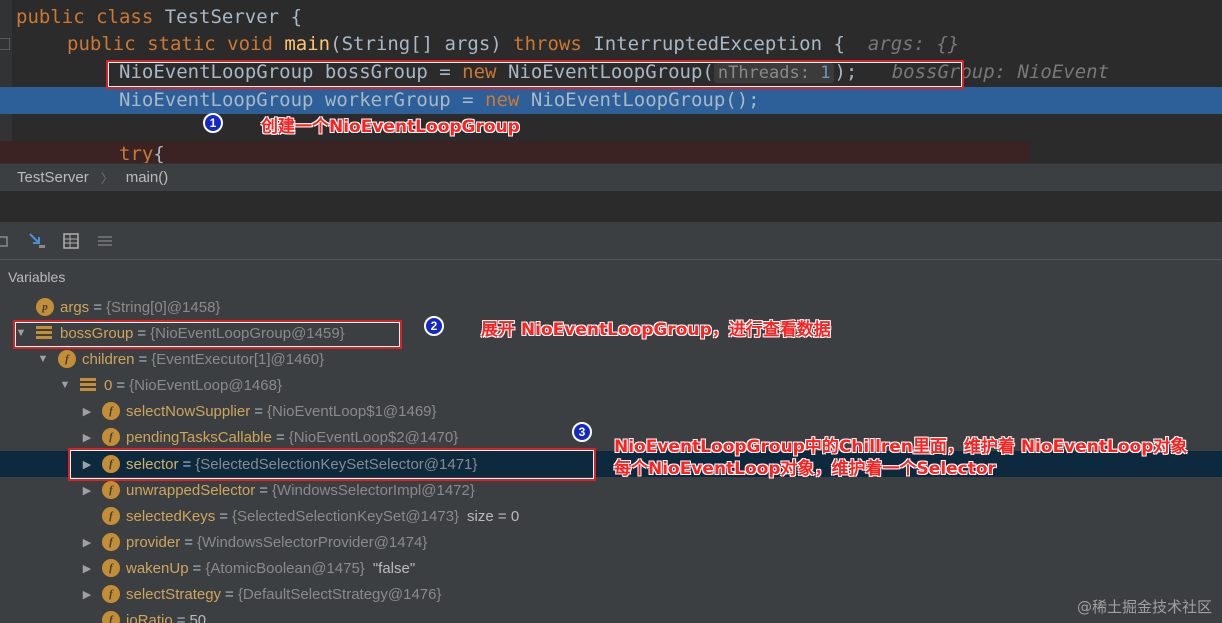 The height and width of the screenshot is (623, 1222). Describe the element at coordinates (547, 44) in the screenshot. I see `keyword: throws` at that location.